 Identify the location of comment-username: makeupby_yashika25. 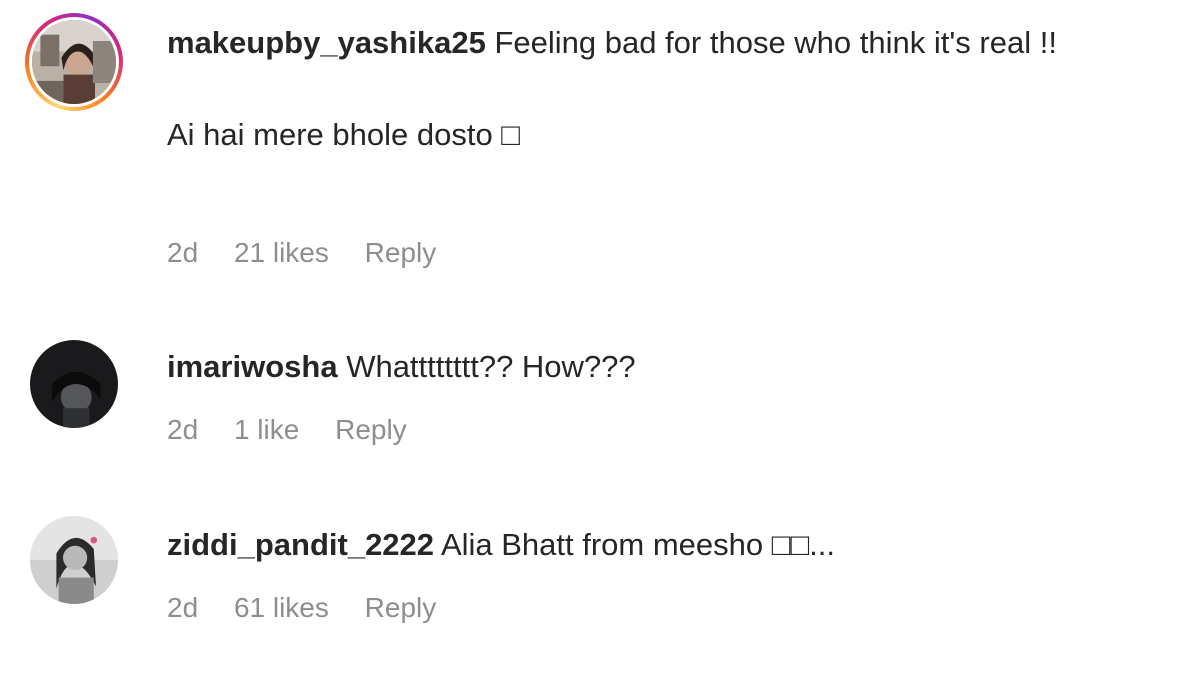
(326, 42).